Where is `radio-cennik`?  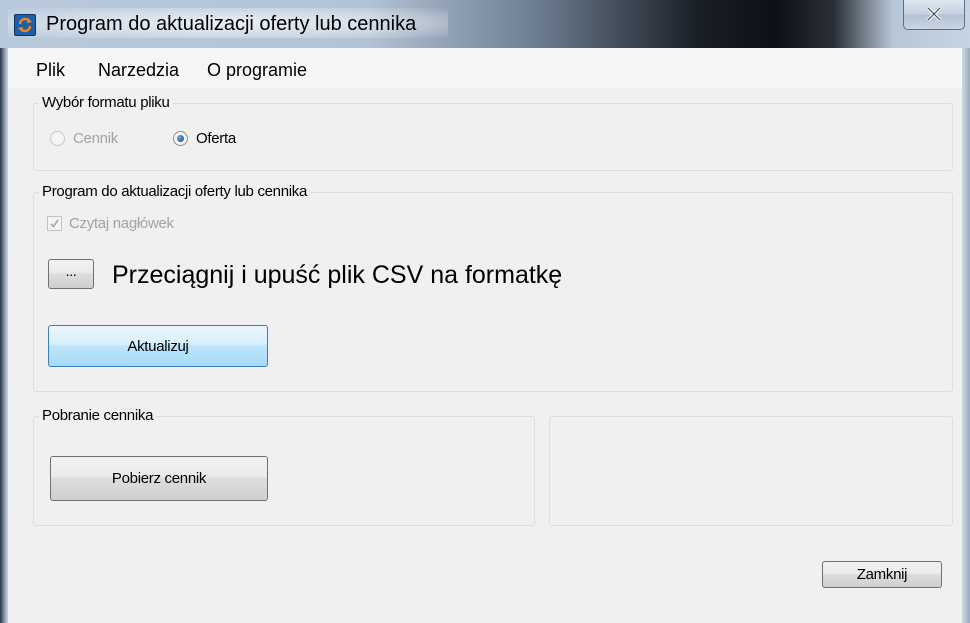 radio-cennik is located at coordinates (57, 138).